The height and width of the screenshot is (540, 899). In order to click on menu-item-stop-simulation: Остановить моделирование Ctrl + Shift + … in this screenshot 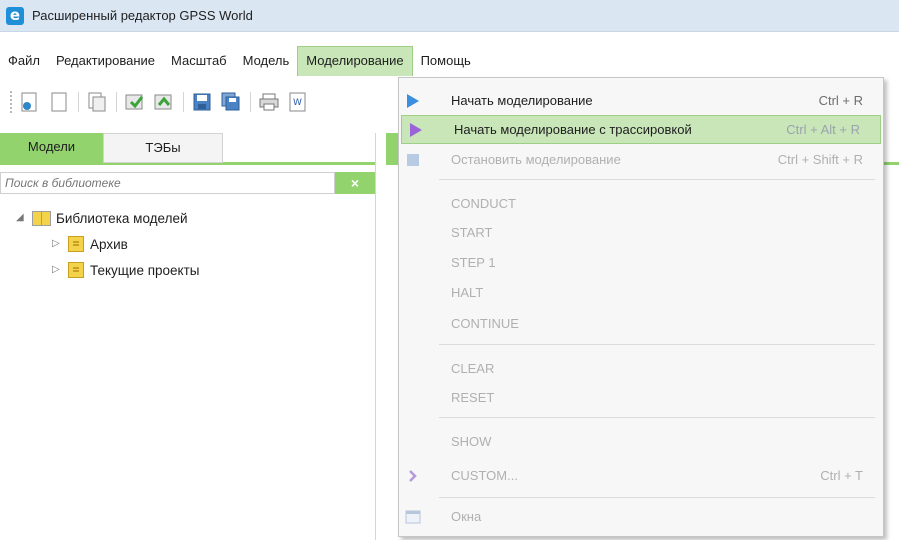, I will do `click(641, 159)`.